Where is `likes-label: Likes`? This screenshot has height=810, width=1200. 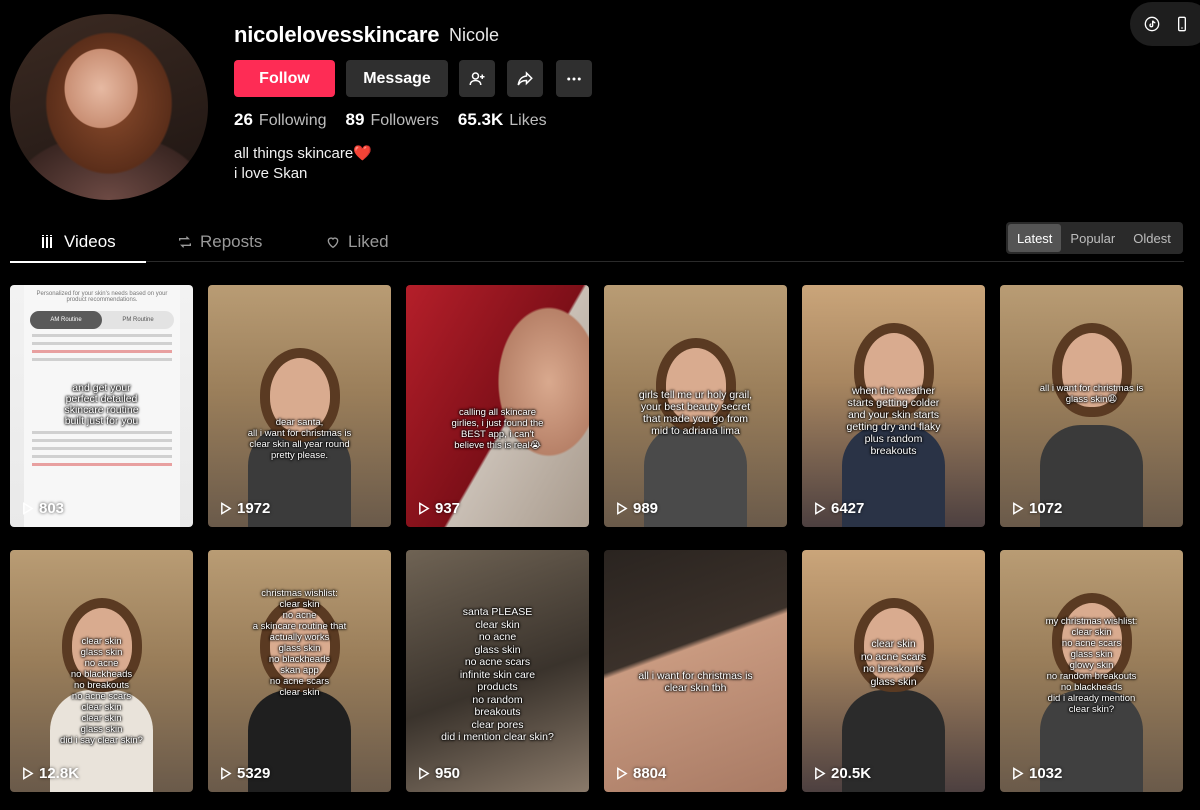
likes-label: Likes is located at coordinates (528, 120).